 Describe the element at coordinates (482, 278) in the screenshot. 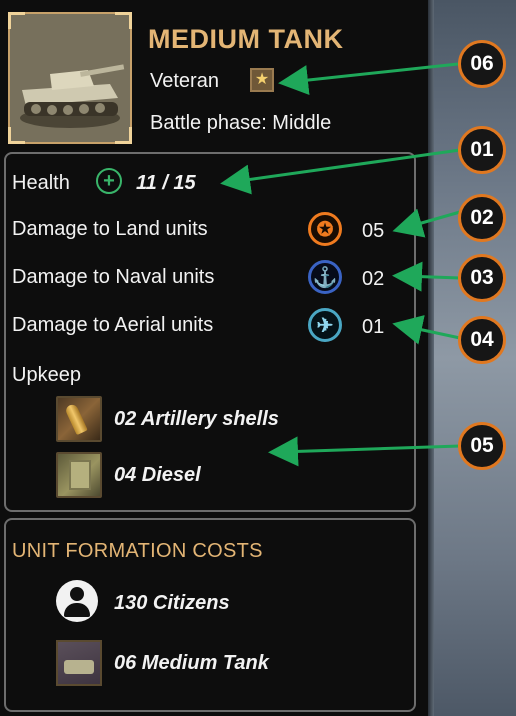

I see `callout-badge: 03` at that location.